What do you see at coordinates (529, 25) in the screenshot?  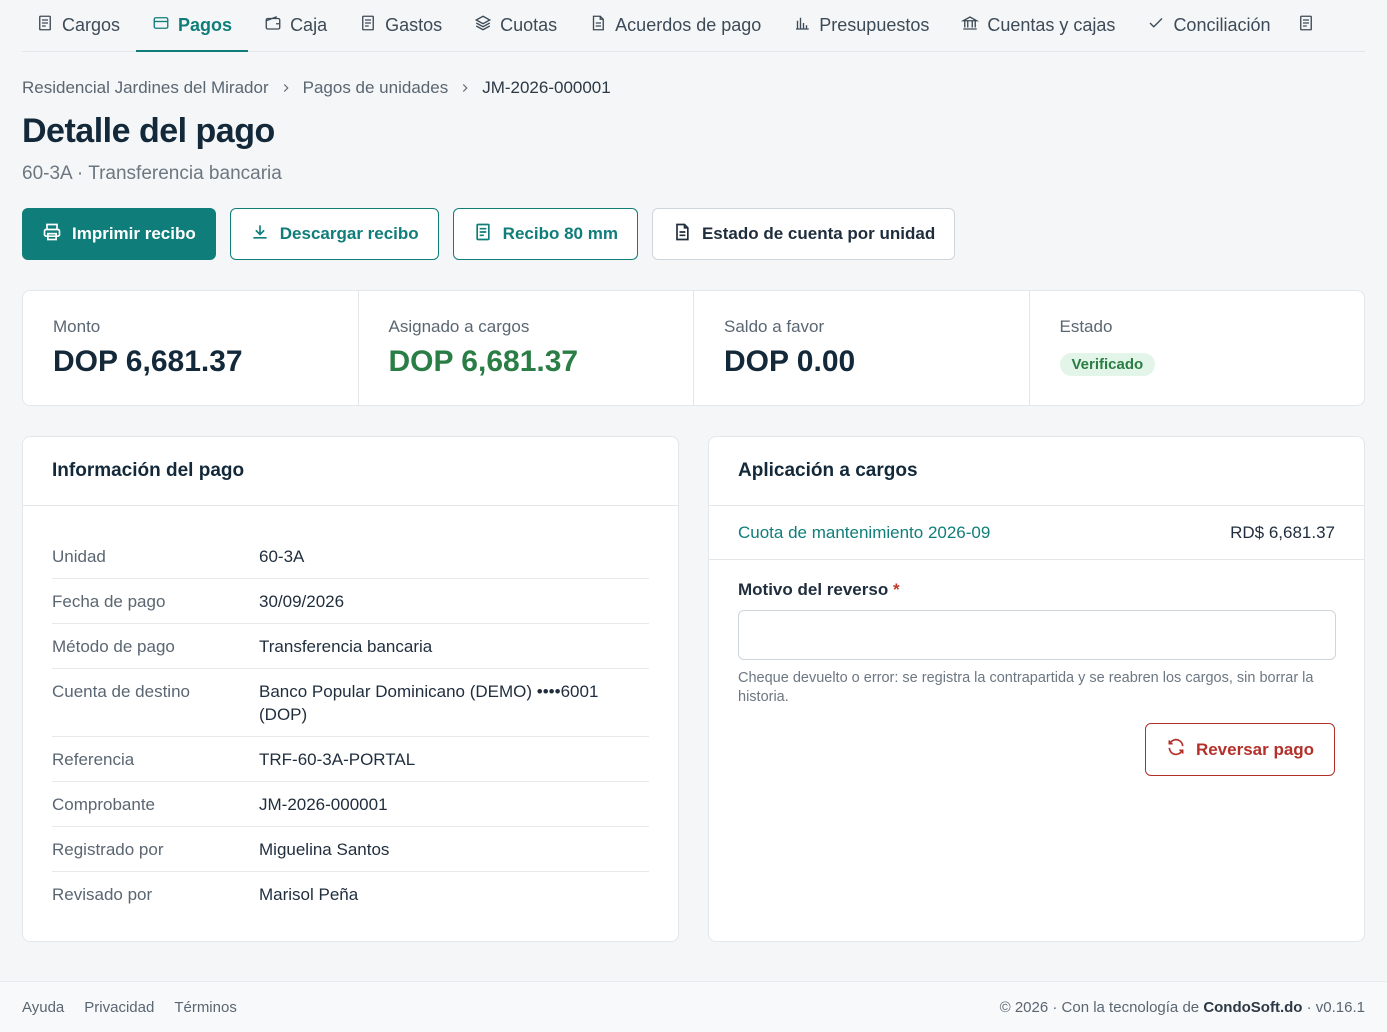 I see `nav-item-label: Cuotas` at bounding box center [529, 25].